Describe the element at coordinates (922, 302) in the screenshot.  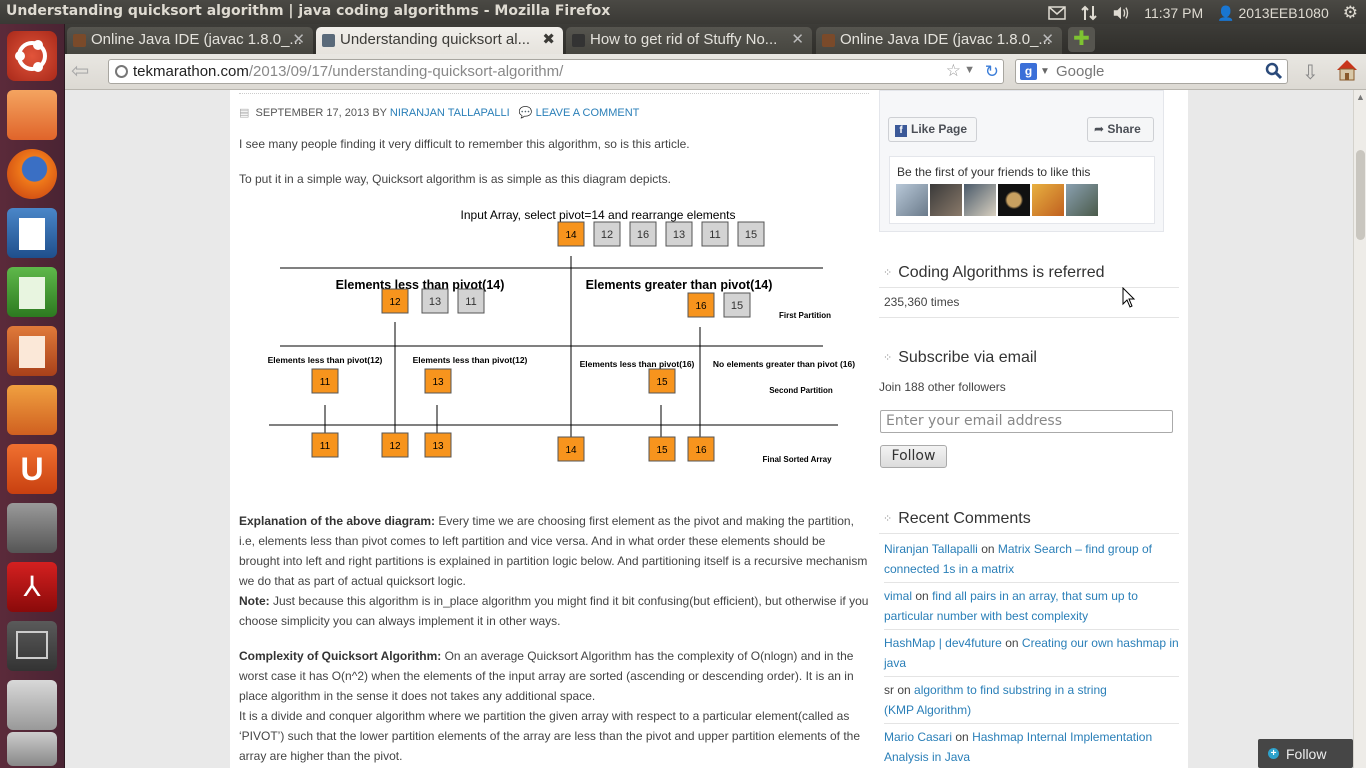
I see `referred-count: 235,360 times` at that location.